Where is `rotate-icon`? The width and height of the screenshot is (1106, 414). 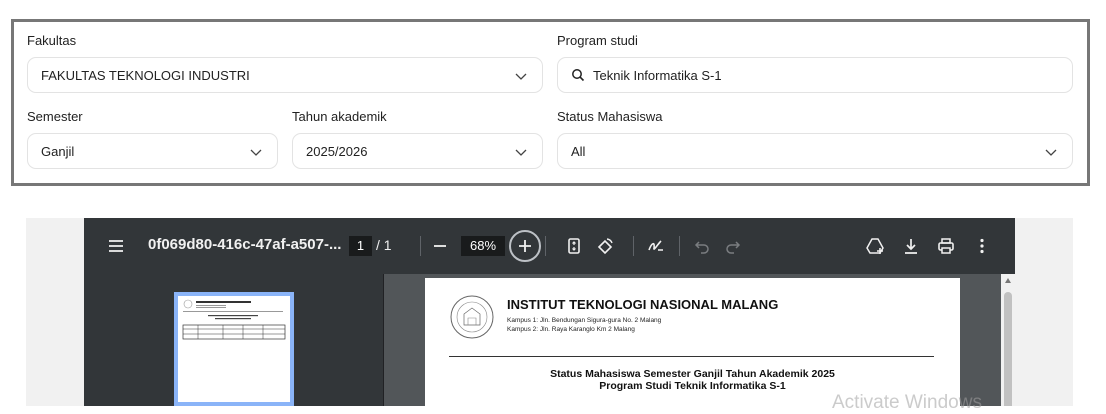
rotate-icon is located at coordinates (605, 246).